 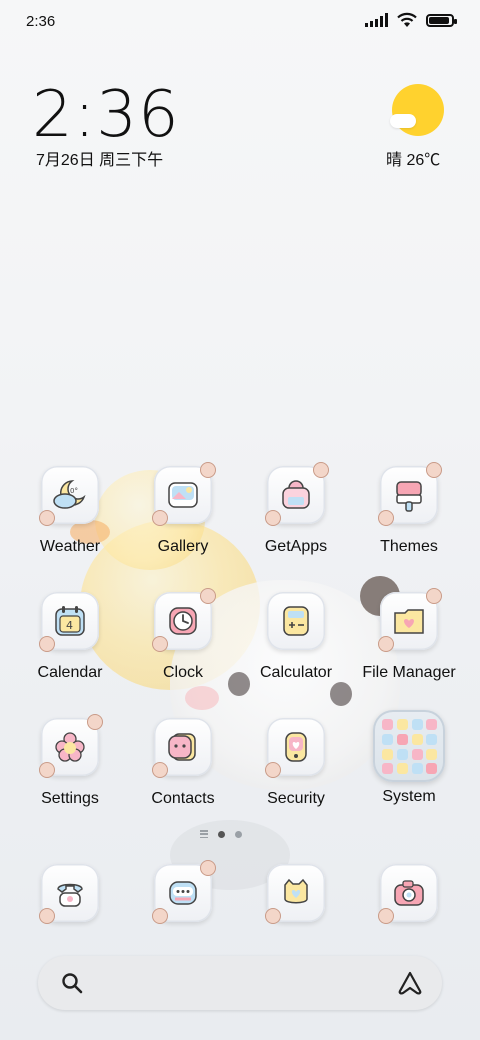 What do you see at coordinates (413, 158) in the screenshot?
I see `weather-widget-text: 晴 26℃` at bounding box center [413, 158].